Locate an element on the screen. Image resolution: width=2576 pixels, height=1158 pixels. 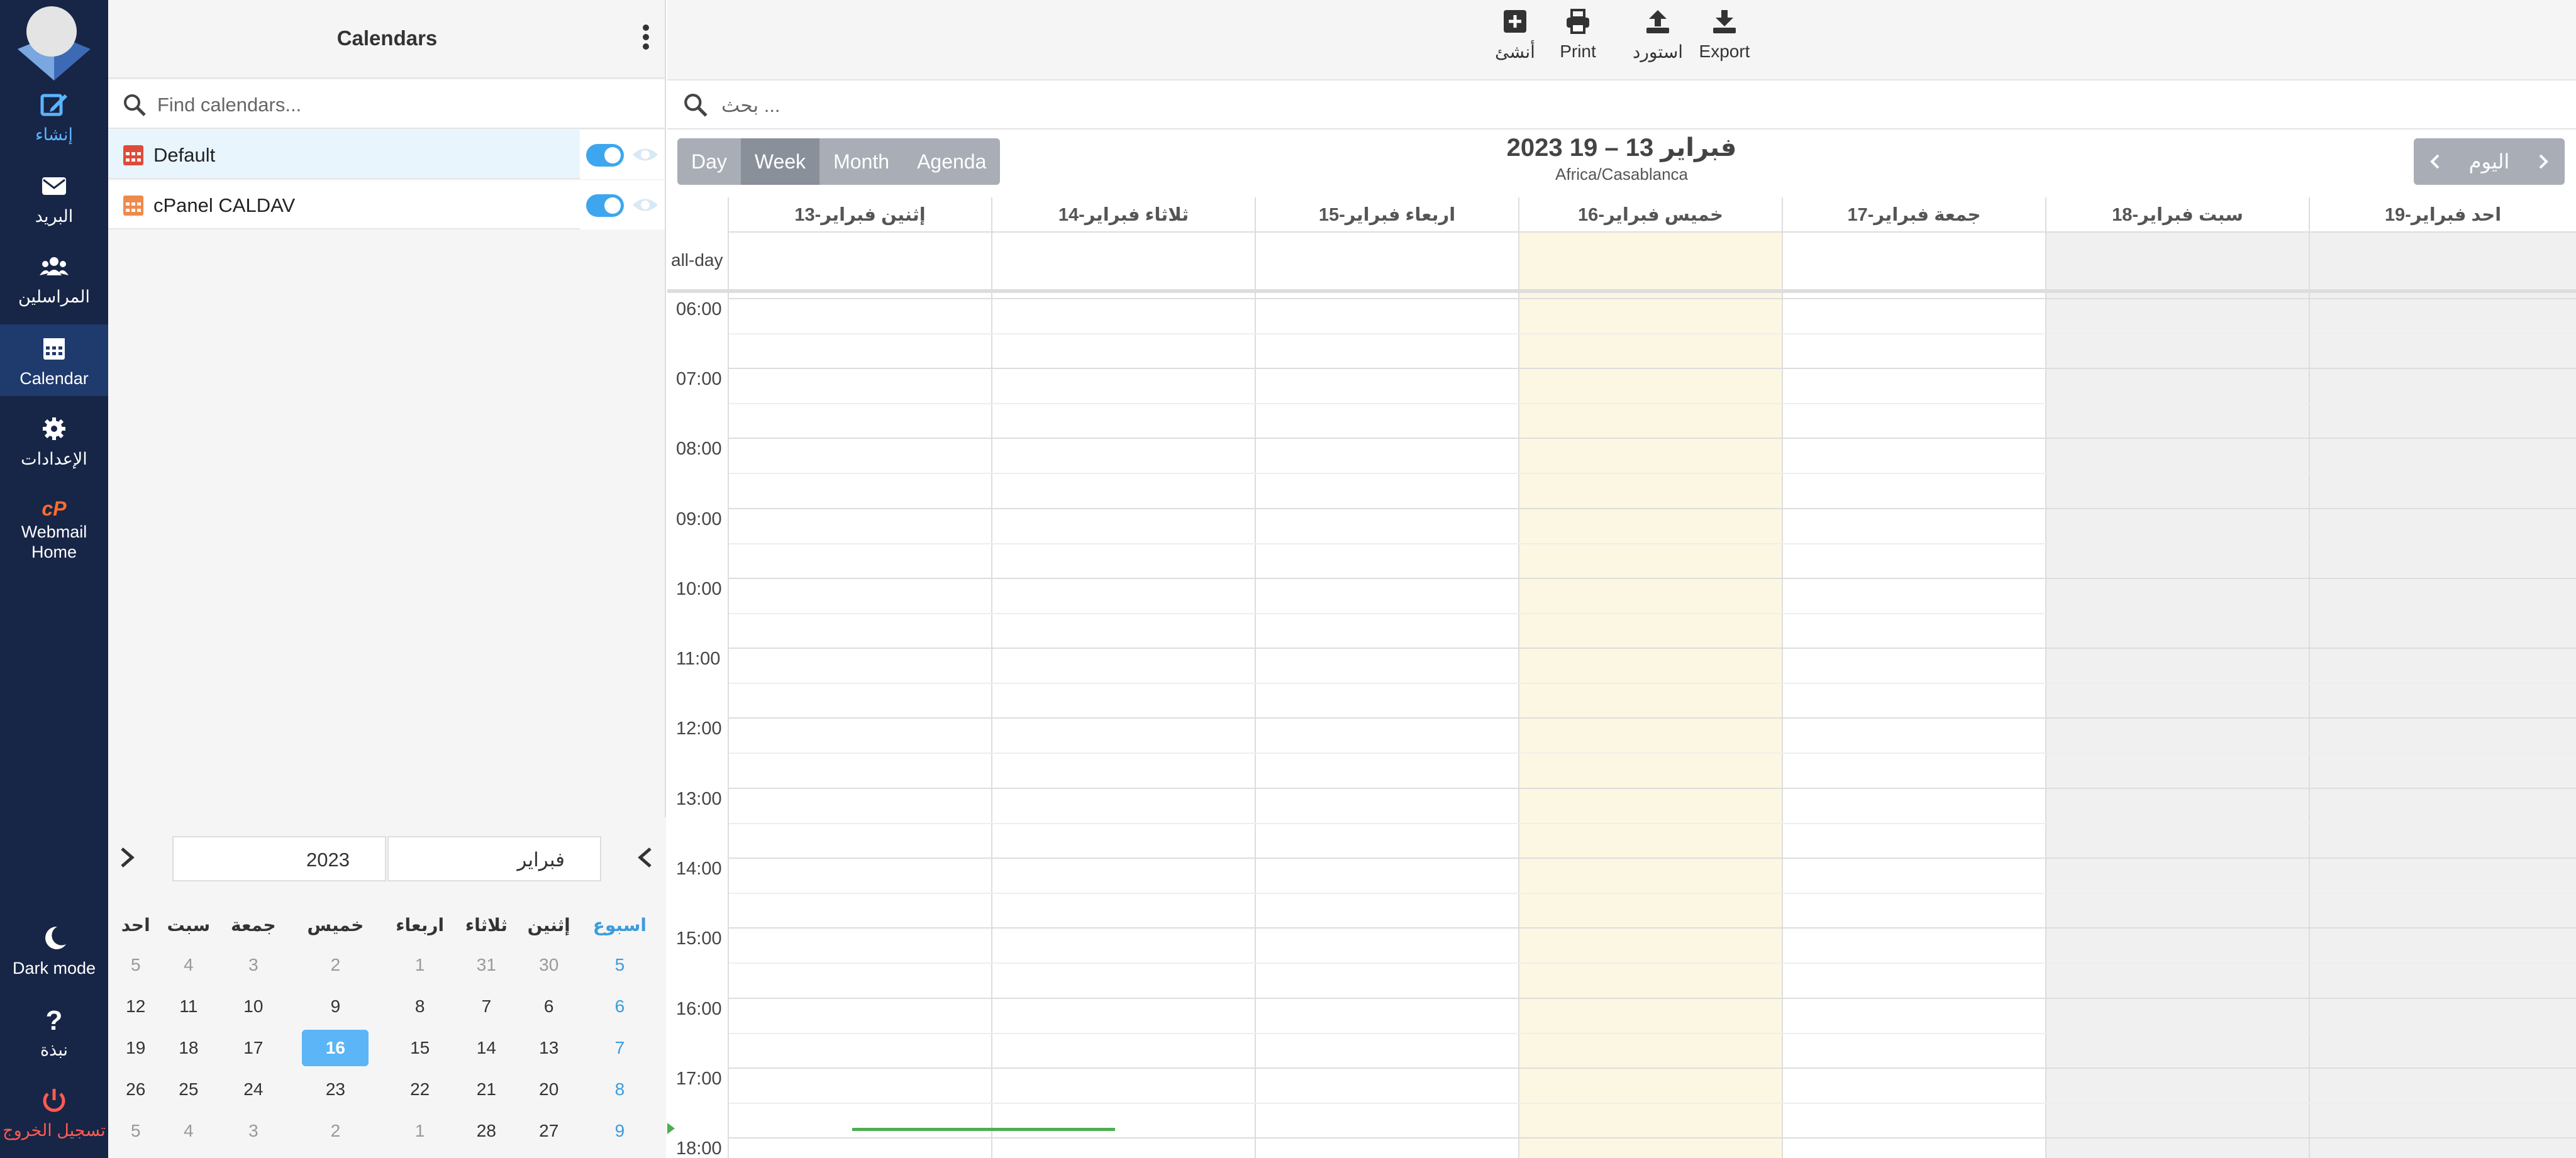
day-cell: 28 is located at coordinates (486, 1131).